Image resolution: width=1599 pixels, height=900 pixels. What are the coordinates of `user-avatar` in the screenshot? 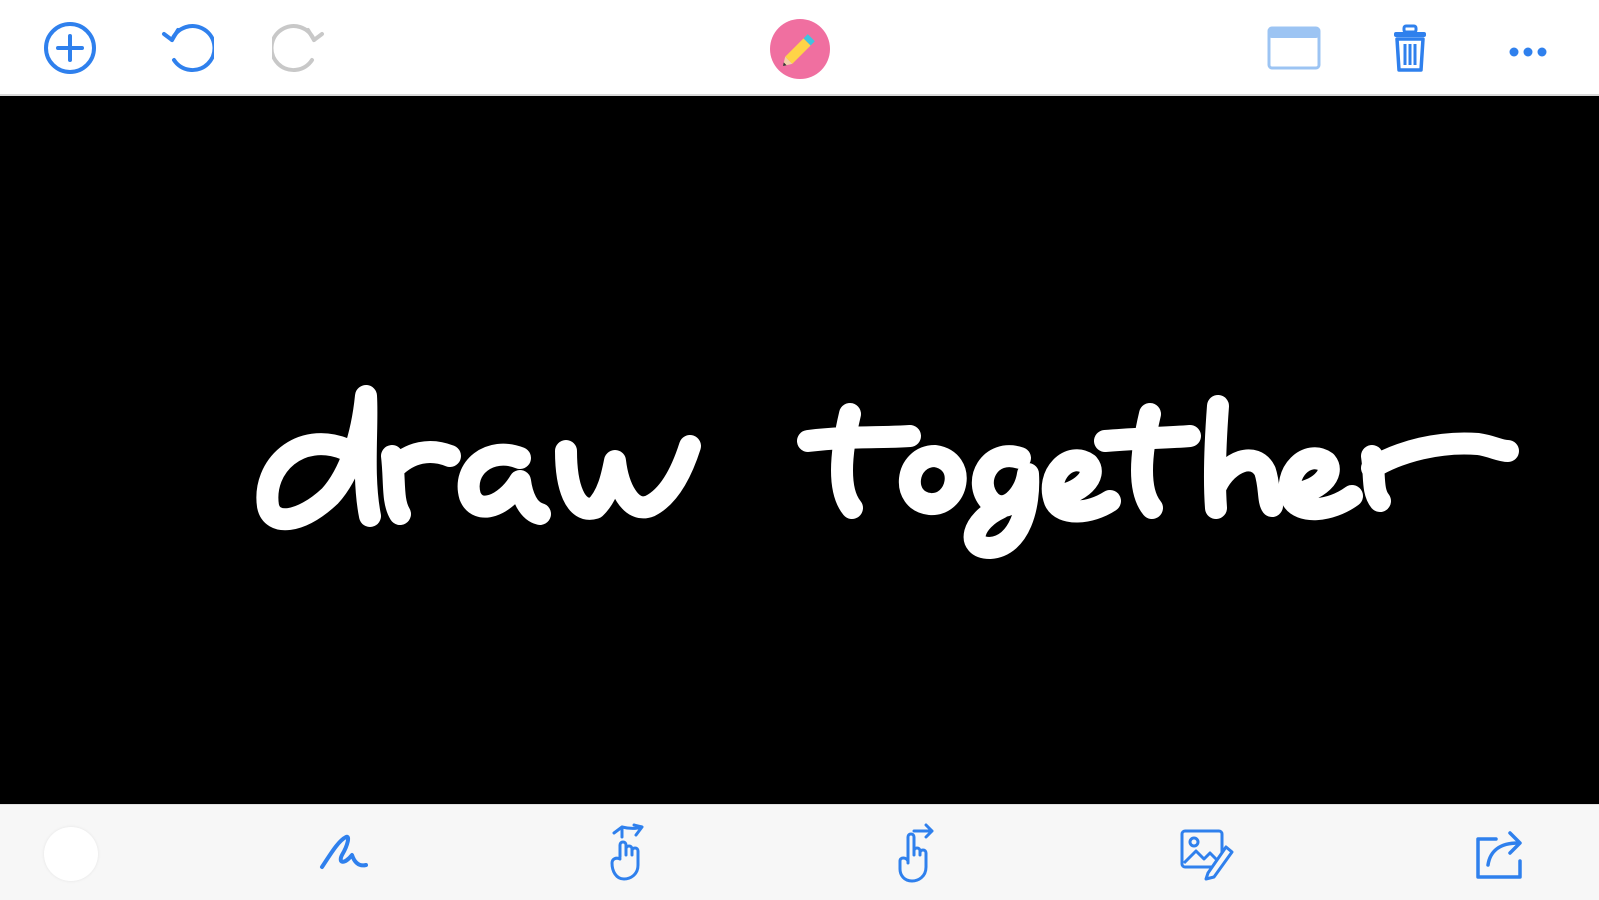 It's located at (800, 49).